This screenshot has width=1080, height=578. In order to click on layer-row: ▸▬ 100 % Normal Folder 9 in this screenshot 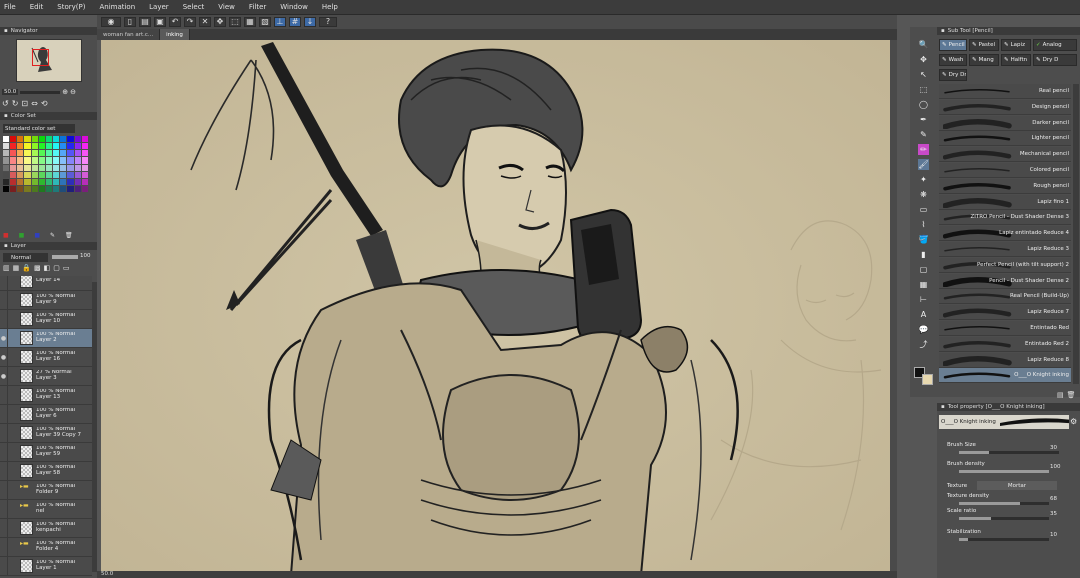, I will do `click(46, 490)`.